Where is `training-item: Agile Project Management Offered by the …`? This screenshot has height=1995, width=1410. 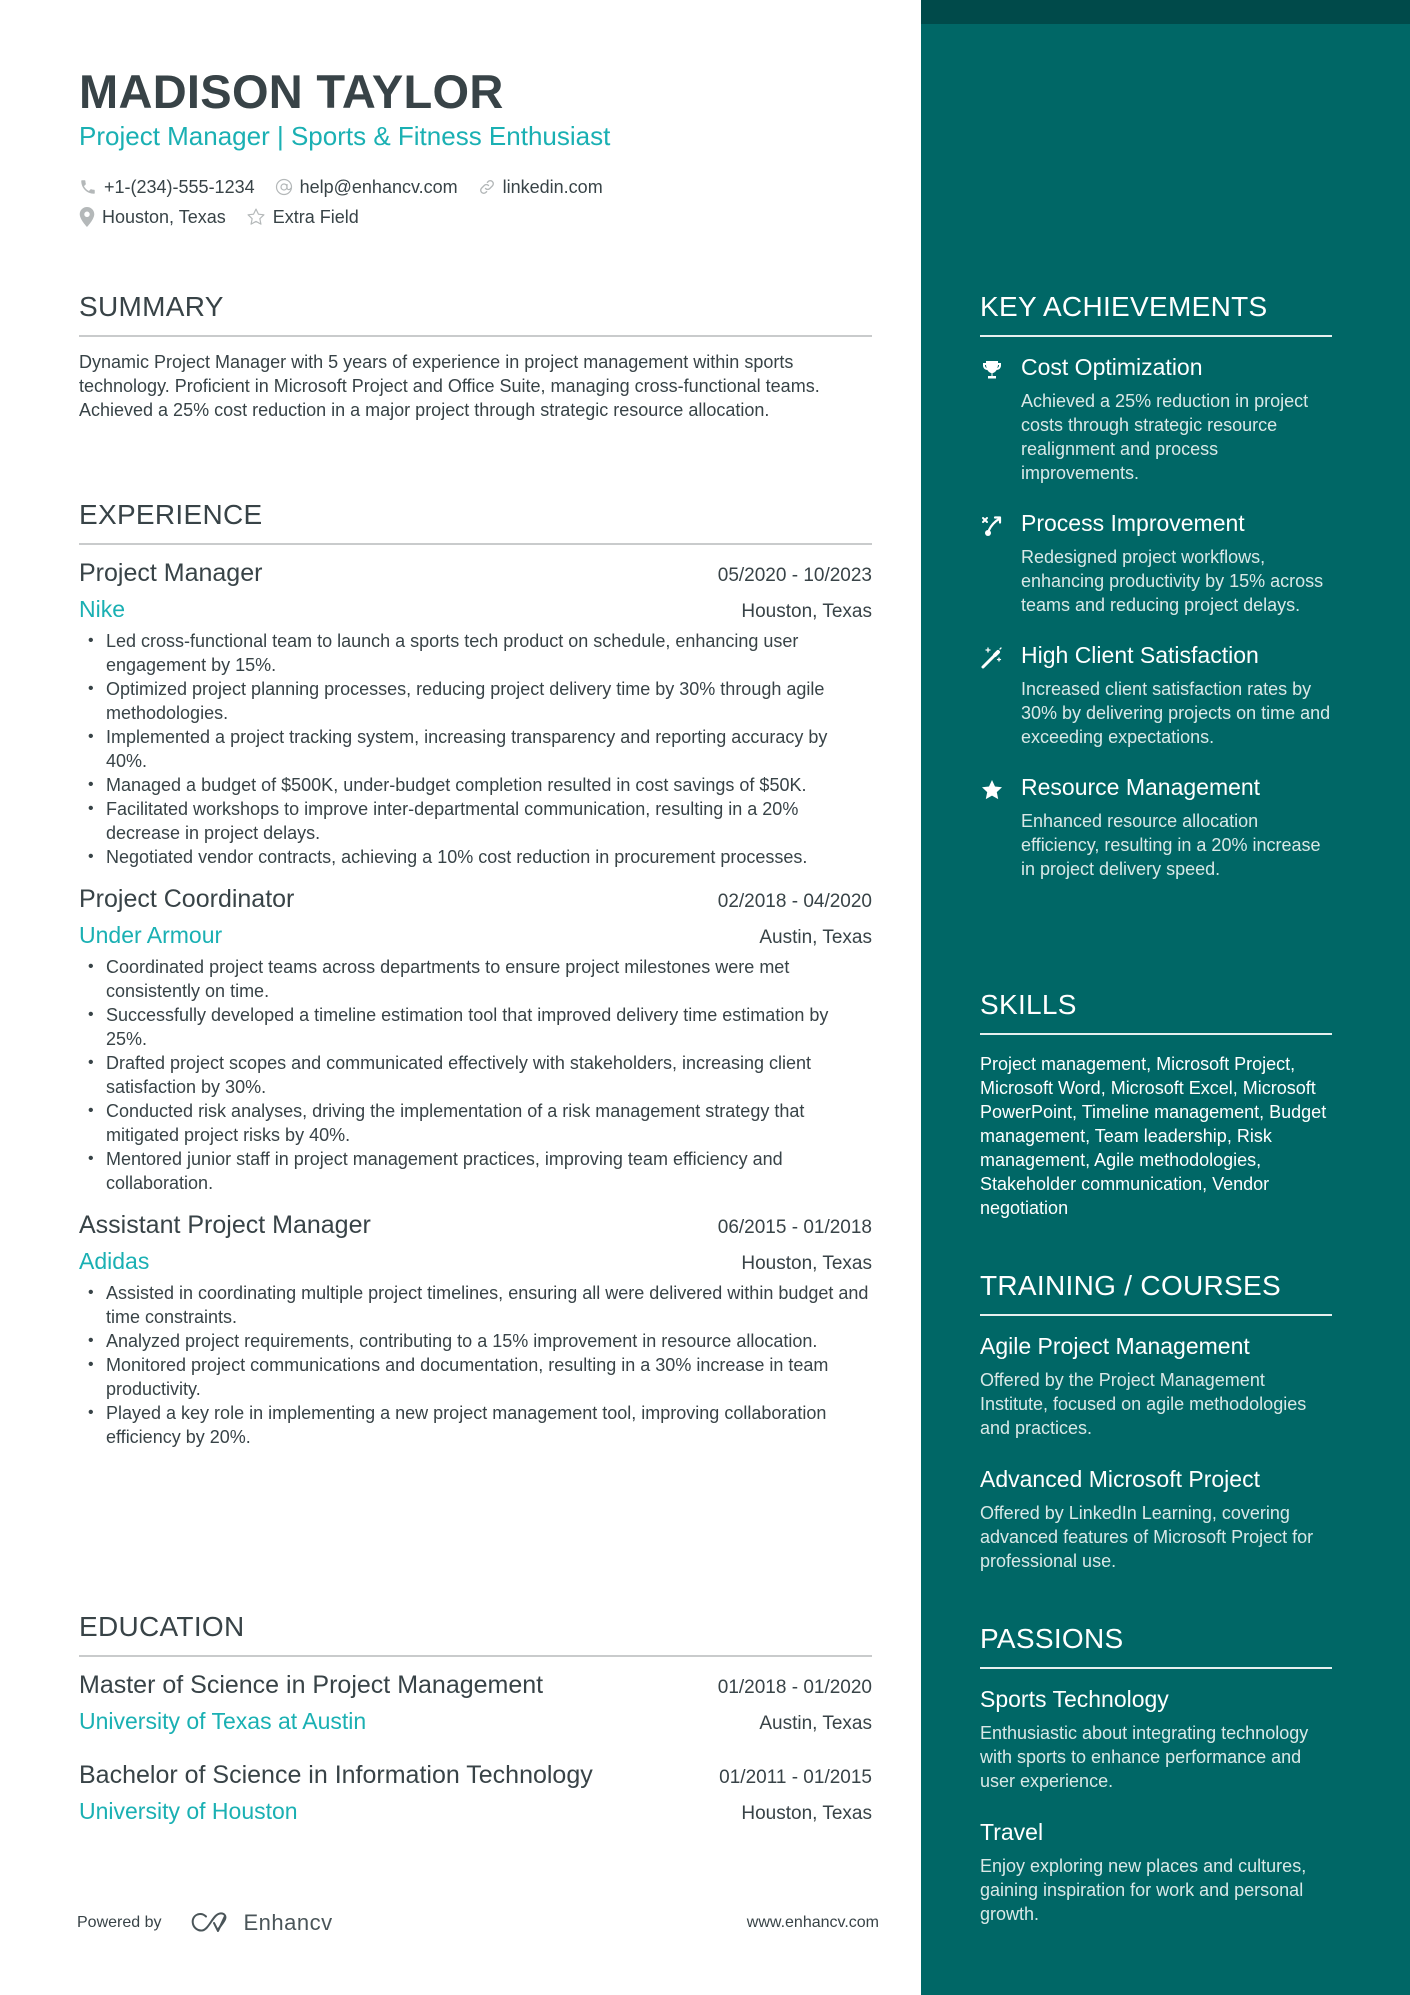 training-item: Agile Project Management Offered by the … is located at coordinates (1156, 1386).